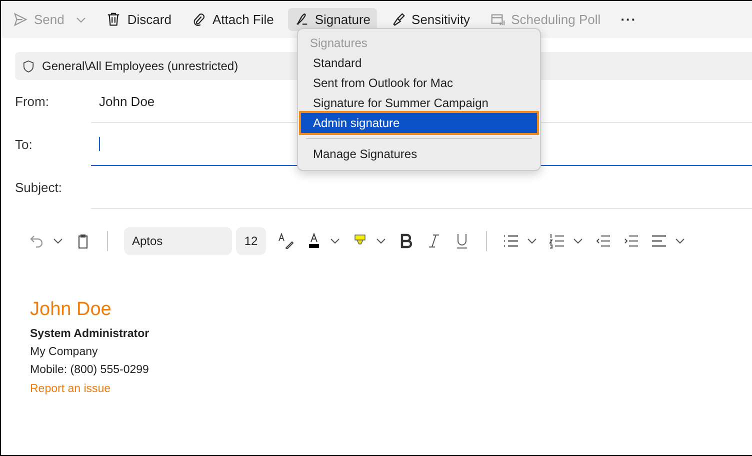 Image resolution: width=752 pixels, height=456 pixels. What do you see at coordinates (24, 144) in the screenshot?
I see `field-label: To:` at bounding box center [24, 144].